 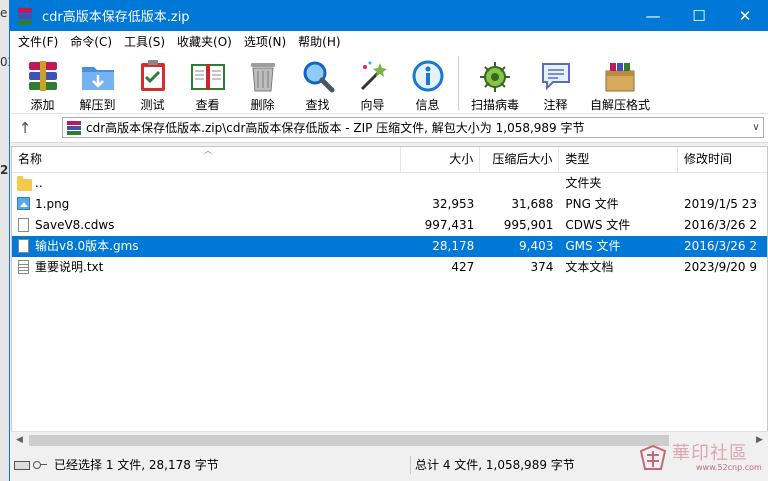 I want to click on comment-button: 注释, so click(x=555, y=83).